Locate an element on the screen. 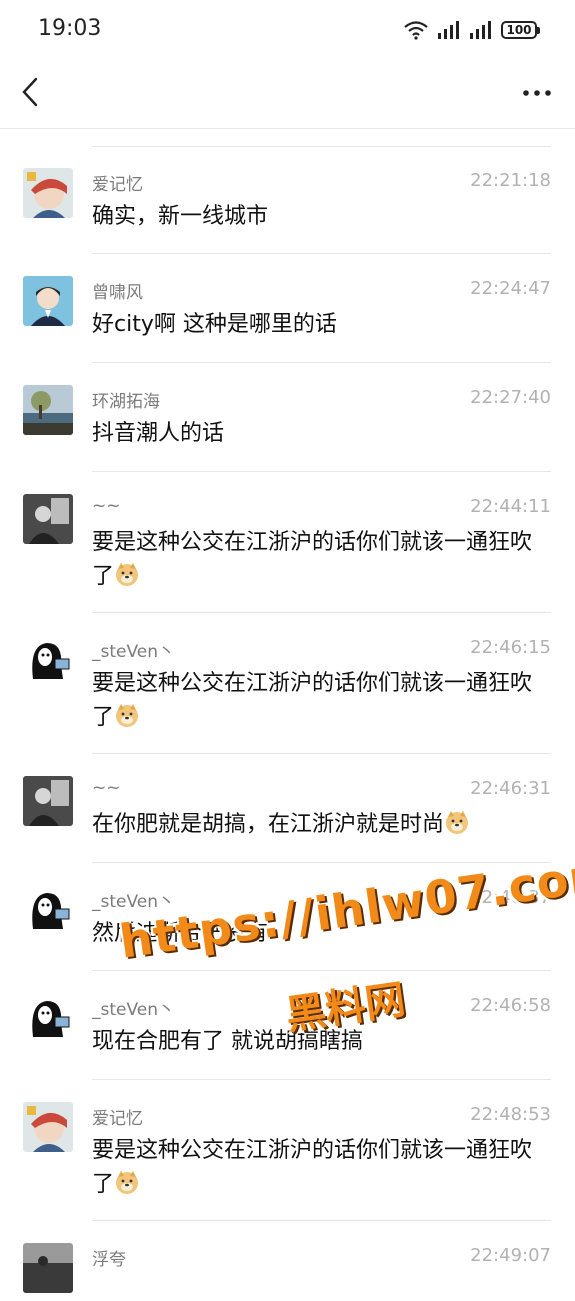 Image resolution: width=575 pixels, height=1301 pixels. comment-item: _steVen丶 22:46:15 要是这种公交在江浙沪的话你们就该一通狂吹了 is located at coordinates (287, 683).